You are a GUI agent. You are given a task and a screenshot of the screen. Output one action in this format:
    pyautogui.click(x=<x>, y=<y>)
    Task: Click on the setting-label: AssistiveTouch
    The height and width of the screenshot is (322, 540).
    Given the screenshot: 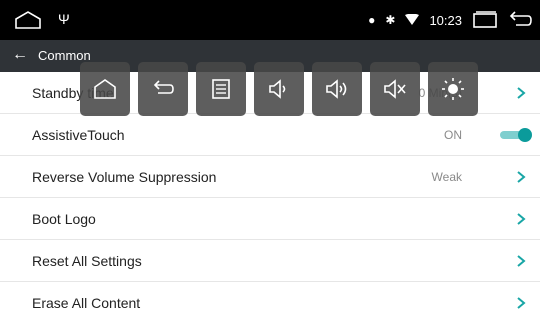 What is the action you would take?
    pyautogui.click(x=78, y=134)
    